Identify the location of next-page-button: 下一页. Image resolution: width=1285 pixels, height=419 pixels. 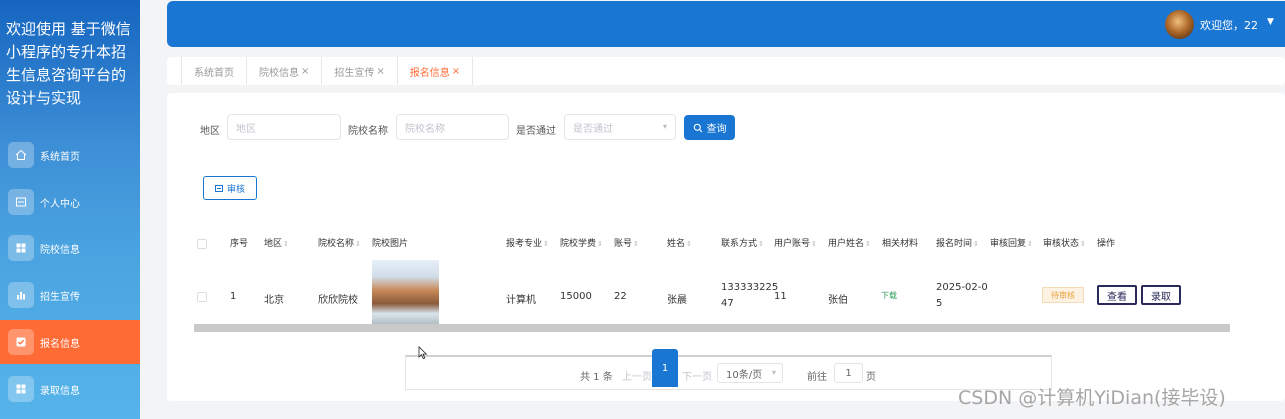
(697, 375).